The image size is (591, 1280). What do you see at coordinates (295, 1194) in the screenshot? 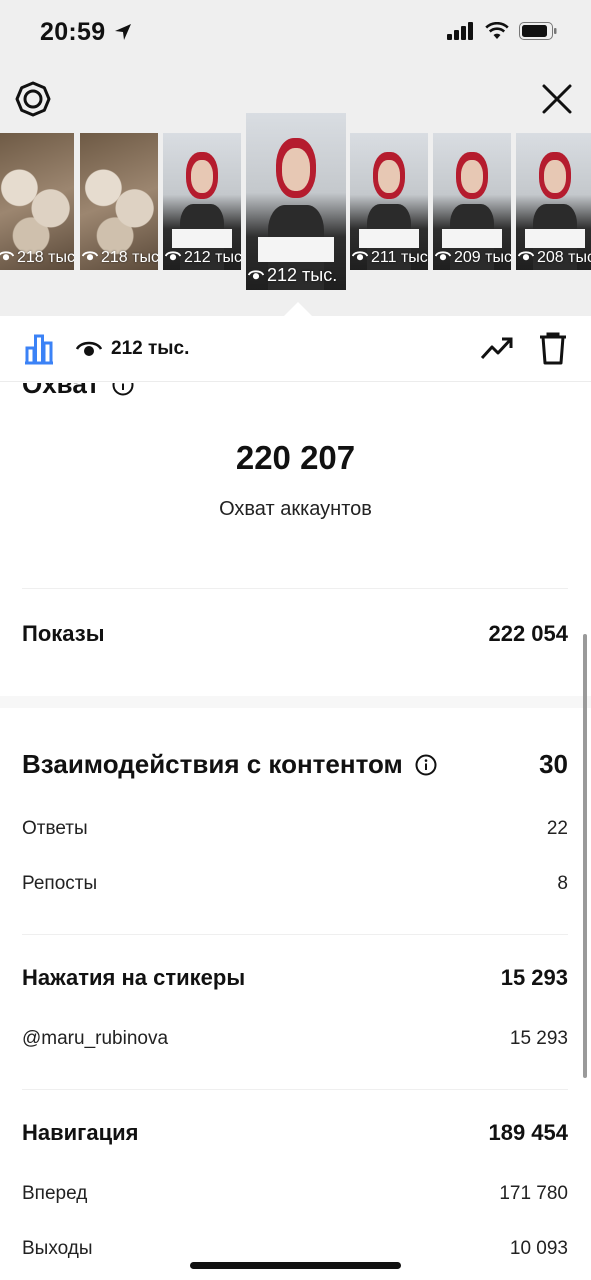
I see `forward-row: Вперед 171 780` at bounding box center [295, 1194].